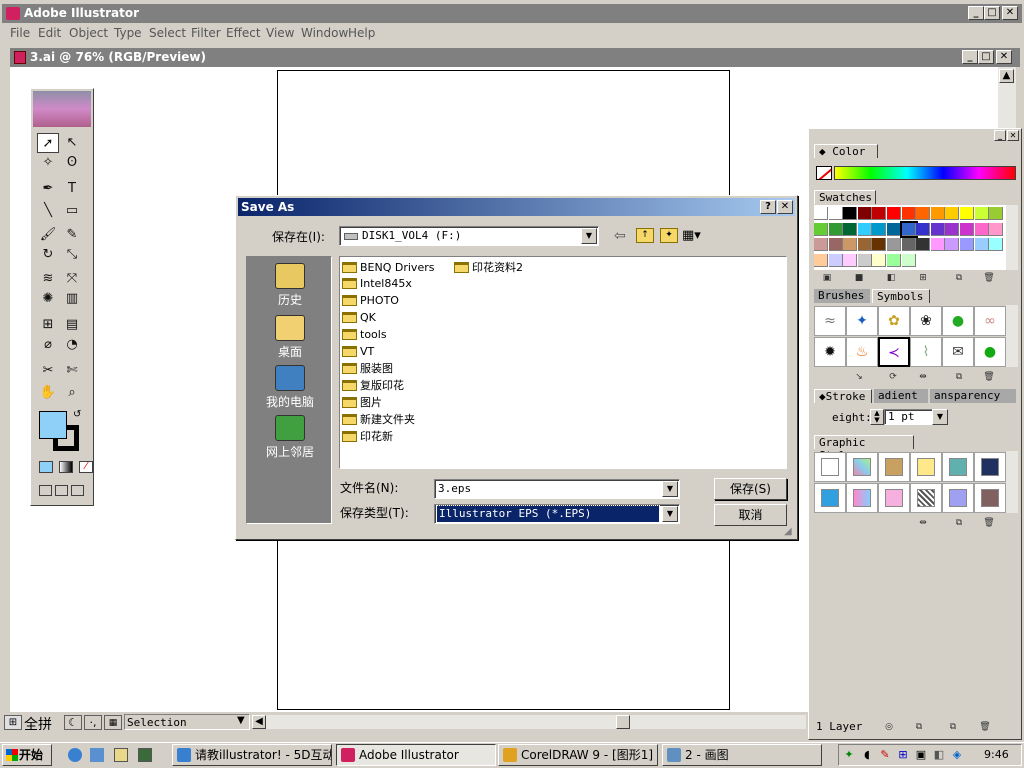 This screenshot has width=1024, height=768. What do you see at coordinates (48, 235) in the screenshot?
I see `paintbrush-icon: 🖌` at bounding box center [48, 235].